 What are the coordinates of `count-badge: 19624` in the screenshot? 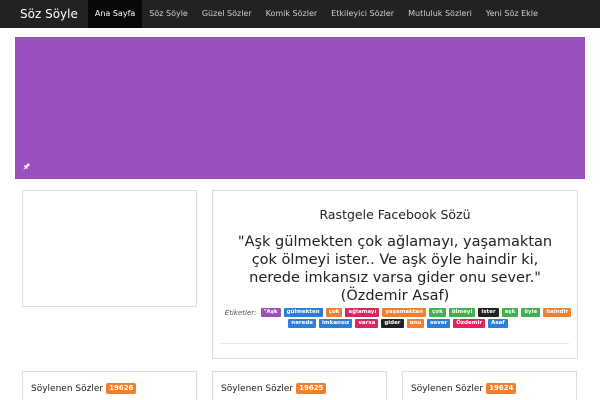 It's located at (501, 388).